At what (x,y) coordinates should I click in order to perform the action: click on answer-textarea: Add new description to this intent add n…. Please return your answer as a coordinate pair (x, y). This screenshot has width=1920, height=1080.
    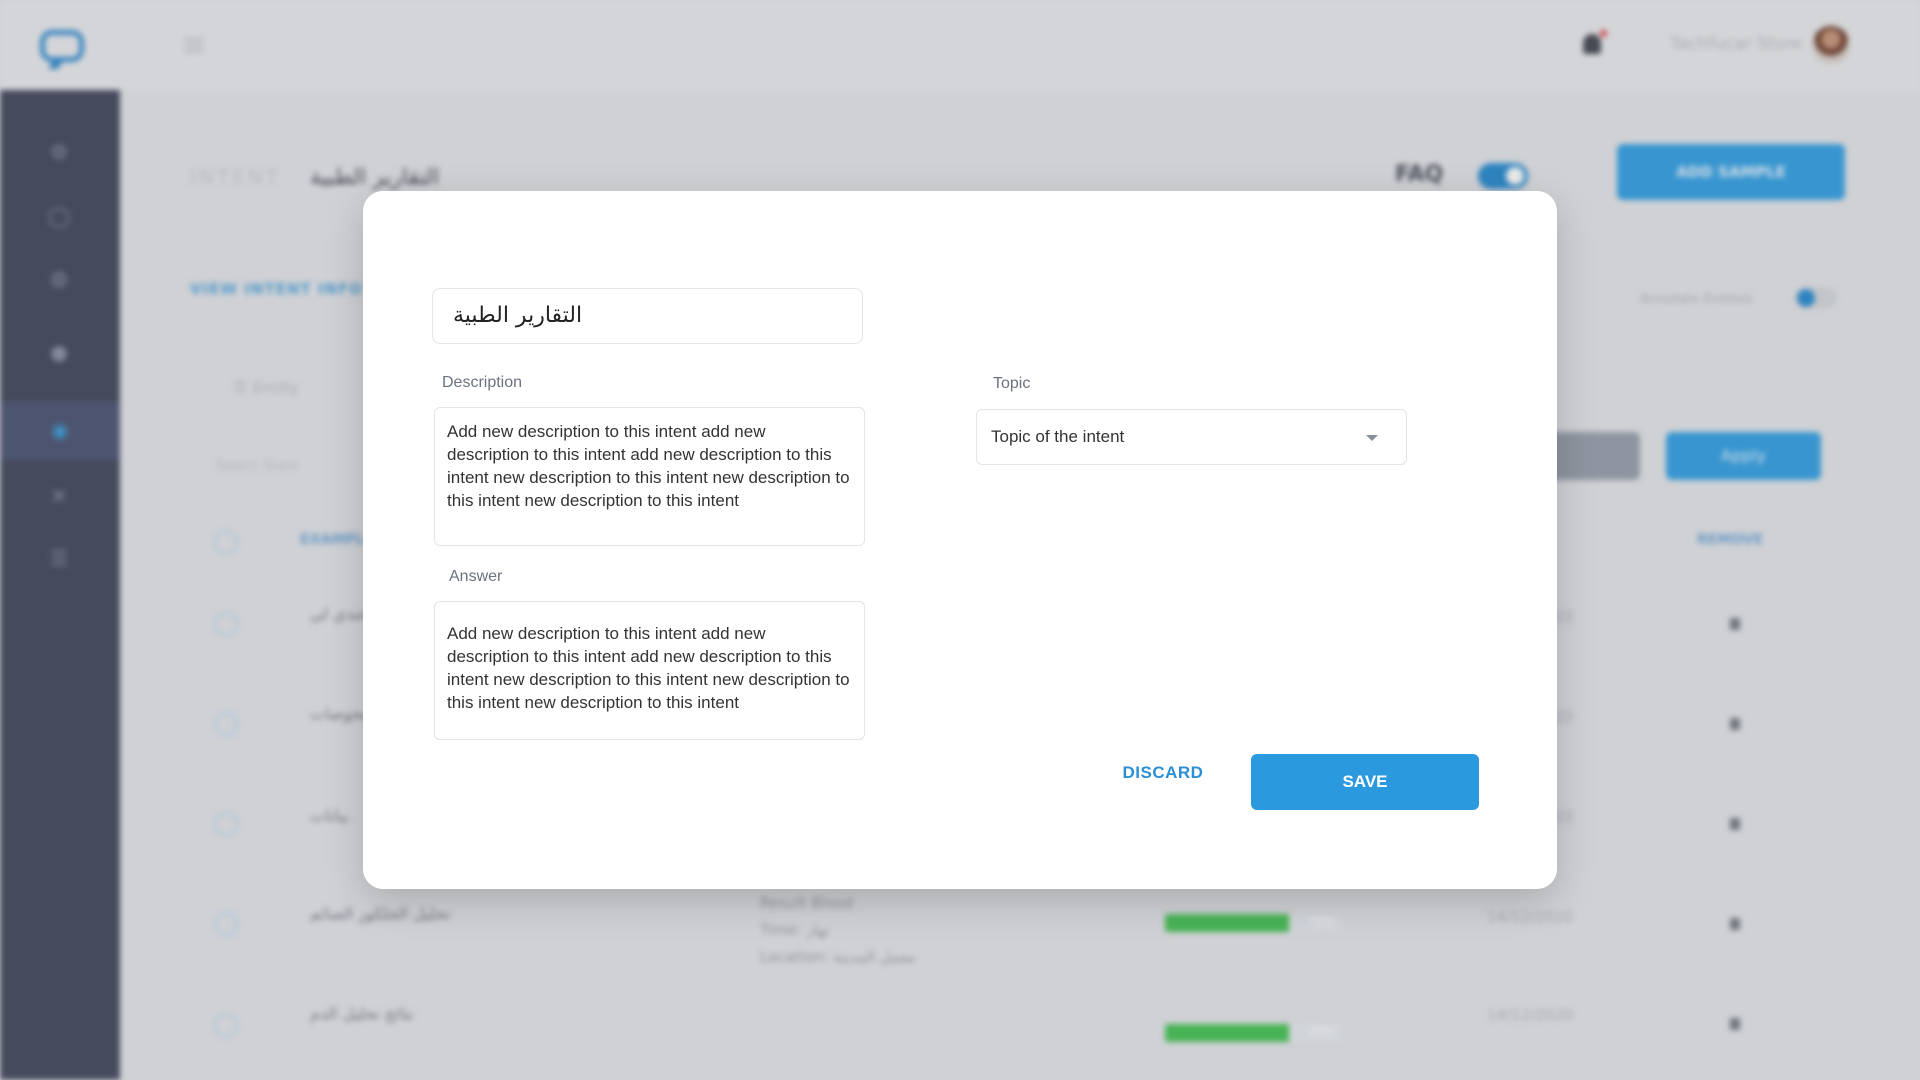
    Looking at the image, I should click on (649, 670).